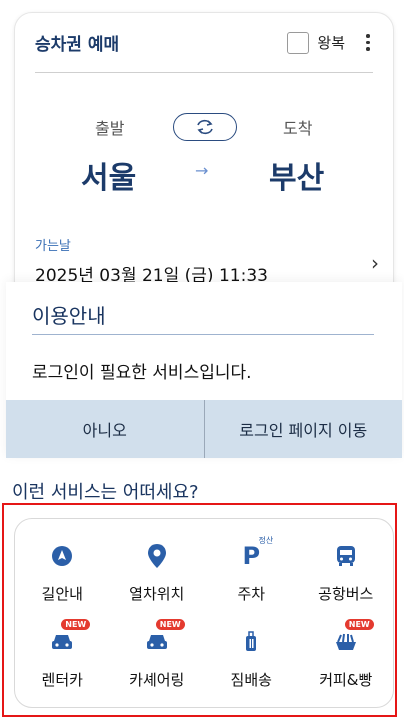 The width and height of the screenshot is (404, 724). I want to click on service-car-sharing: NEW 카셰어링, so click(157, 654).